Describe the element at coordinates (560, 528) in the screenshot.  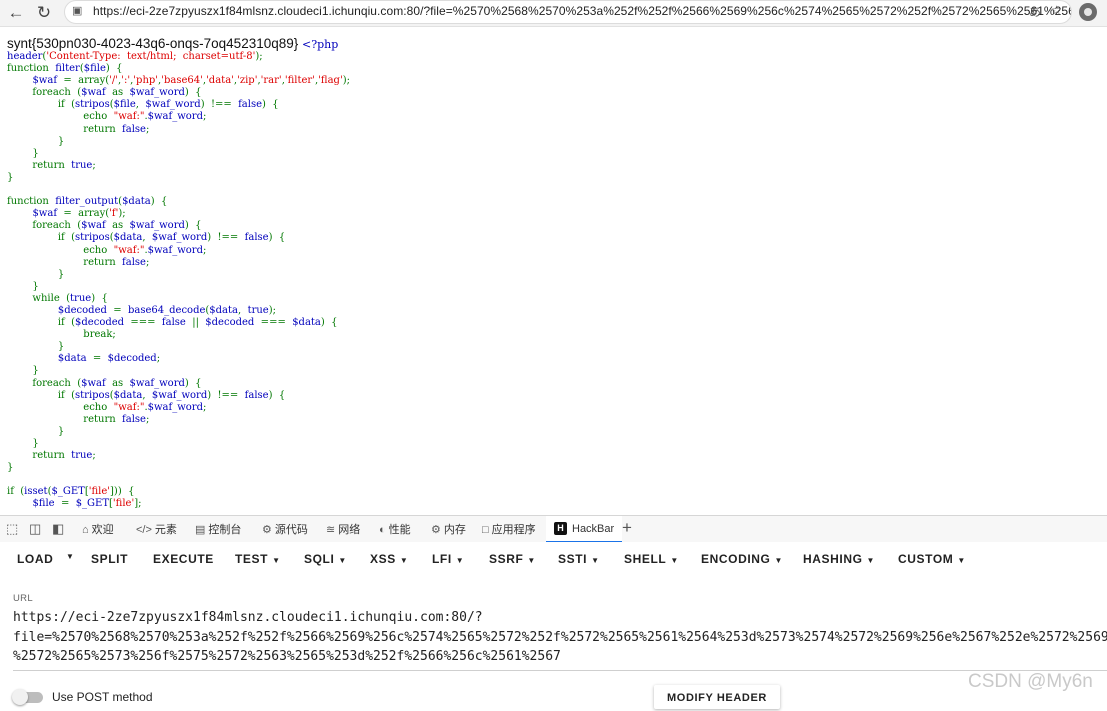
I see `hackbar-logo-icon: H` at that location.